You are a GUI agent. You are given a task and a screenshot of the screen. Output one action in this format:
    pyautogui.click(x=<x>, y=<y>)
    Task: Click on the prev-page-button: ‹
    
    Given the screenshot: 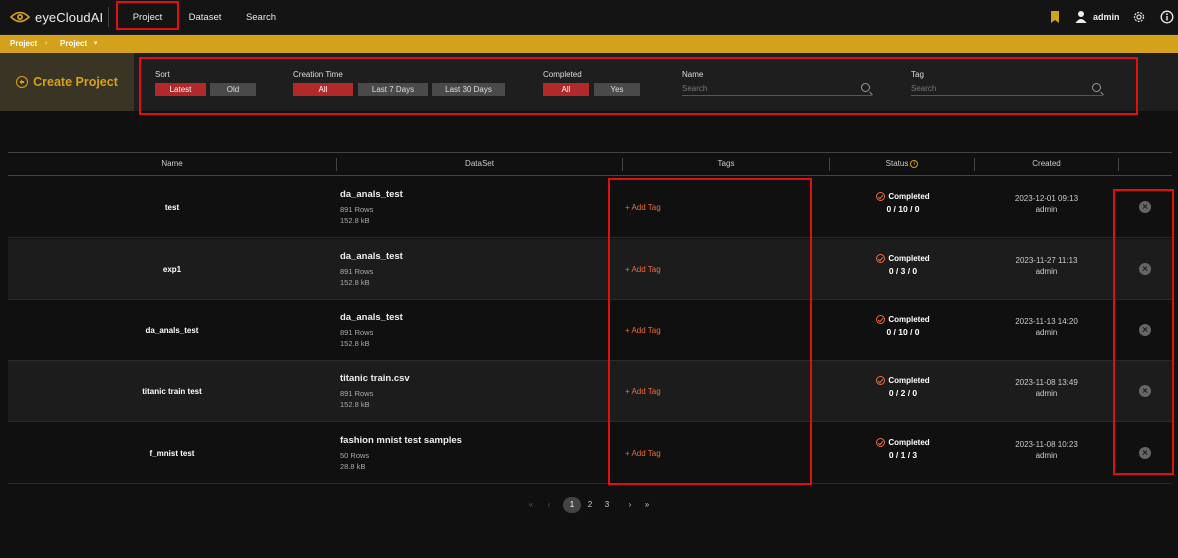 What is the action you would take?
    pyautogui.click(x=549, y=505)
    